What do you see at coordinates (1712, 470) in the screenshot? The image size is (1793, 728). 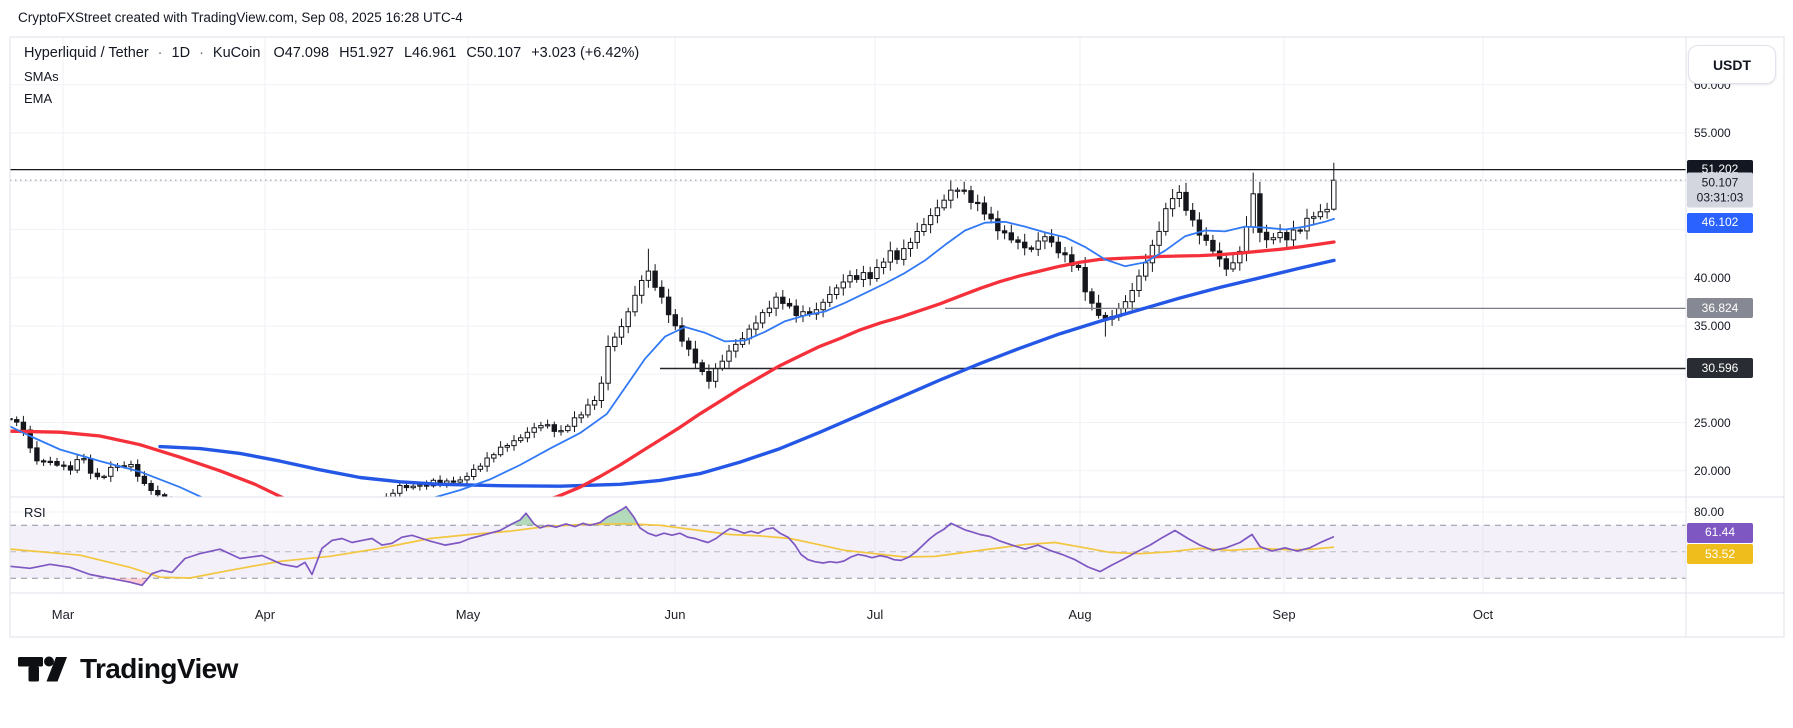 I see `price-axis-label-20.000: 20.000` at bounding box center [1712, 470].